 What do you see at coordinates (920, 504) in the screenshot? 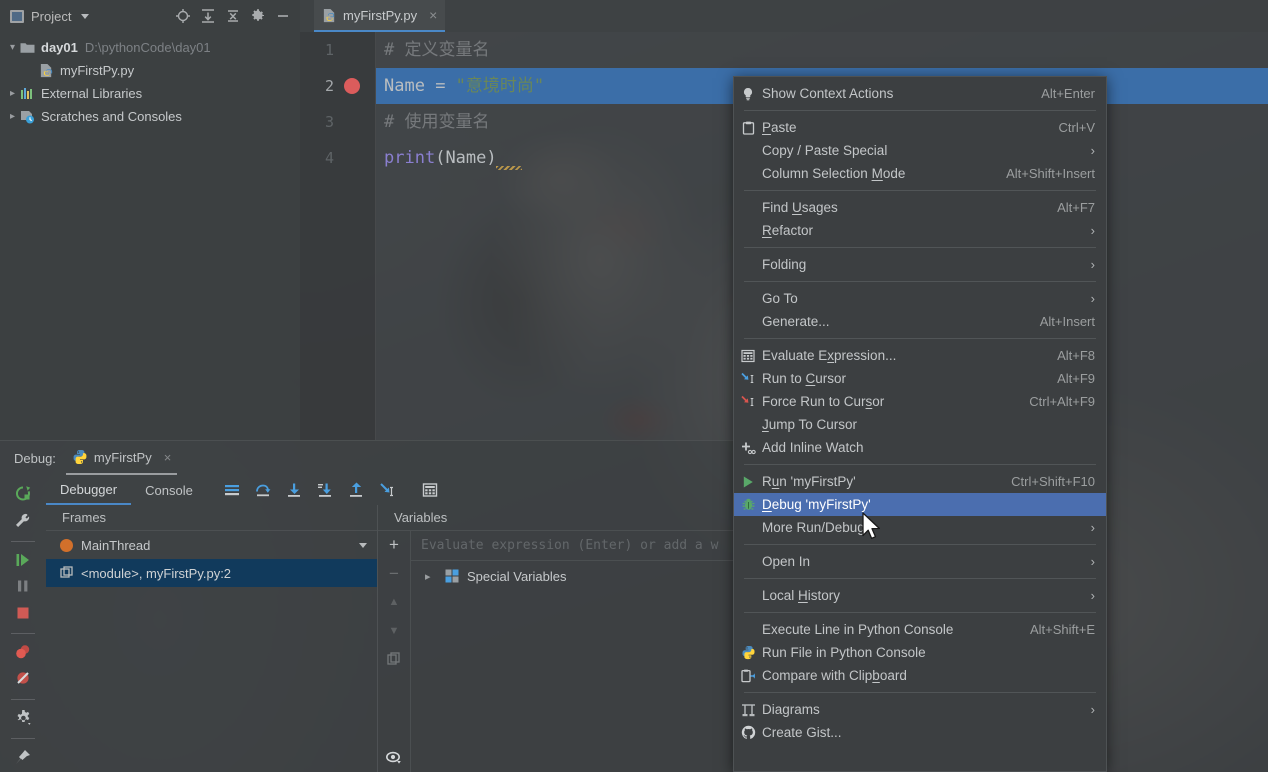
I see `menu-item-debug-myfirstpy: Debug 'myFirstPy'` at bounding box center [920, 504].